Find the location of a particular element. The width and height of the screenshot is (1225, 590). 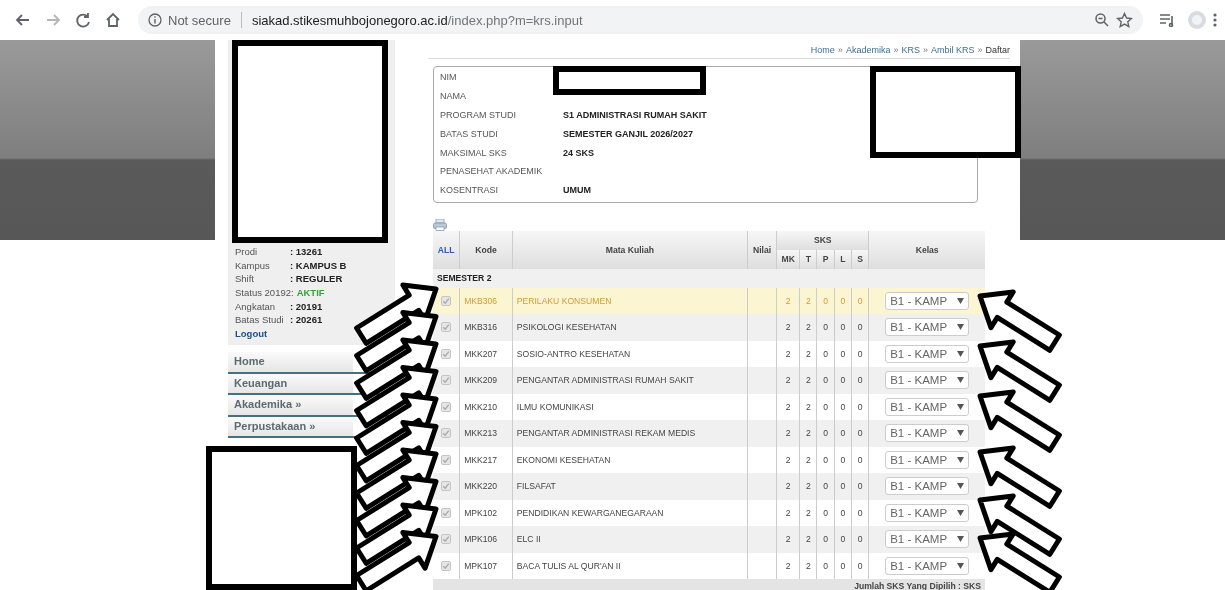

profile-icon is located at coordinates (1197, 20).